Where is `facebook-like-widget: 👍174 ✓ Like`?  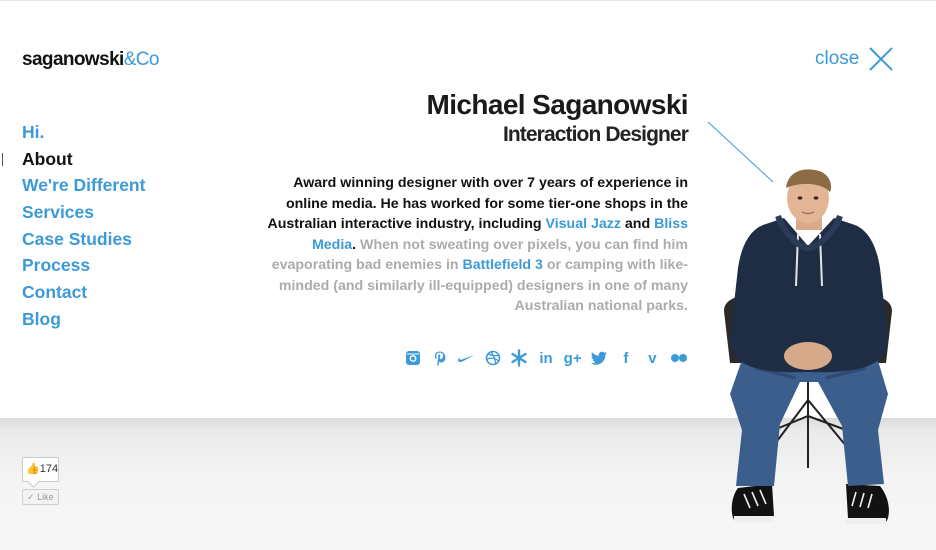
facebook-like-widget: 👍174 ✓ Like is located at coordinates (40, 481).